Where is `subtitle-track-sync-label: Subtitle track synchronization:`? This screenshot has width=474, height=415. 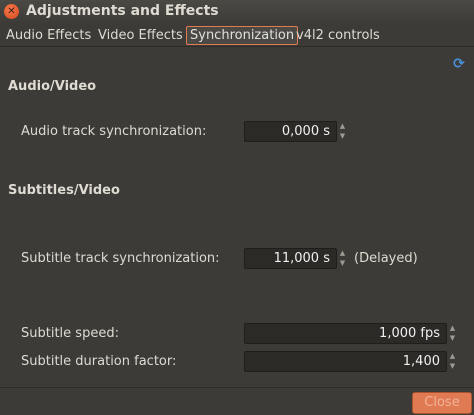
subtitle-track-sync-label: Subtitle track synchronization: is located at coordinates (120, 258).